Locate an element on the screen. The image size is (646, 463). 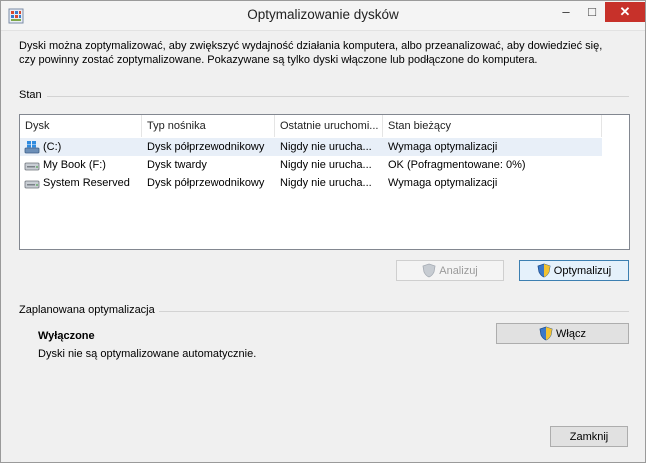
title-bar: Optymalizowanie dysków ‒ □ ✕ is located at coordinates (323, 16).